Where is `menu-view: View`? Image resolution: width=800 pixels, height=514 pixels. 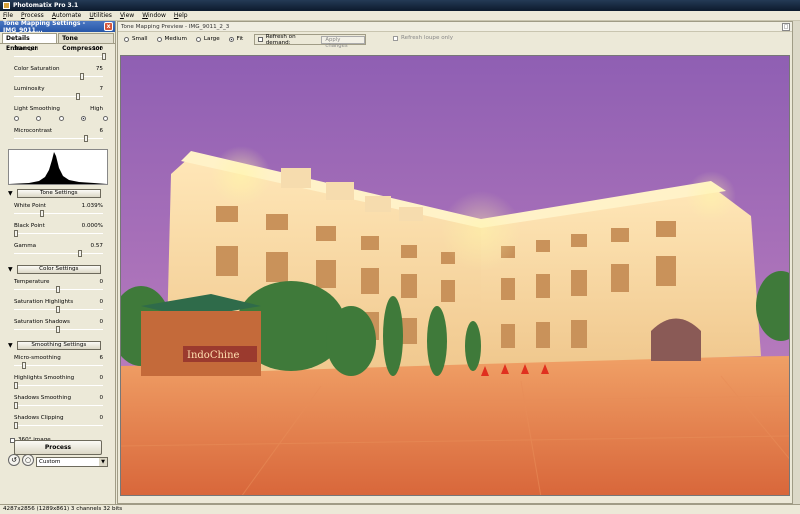
menu-view: View is located at coordinates (127, 15).